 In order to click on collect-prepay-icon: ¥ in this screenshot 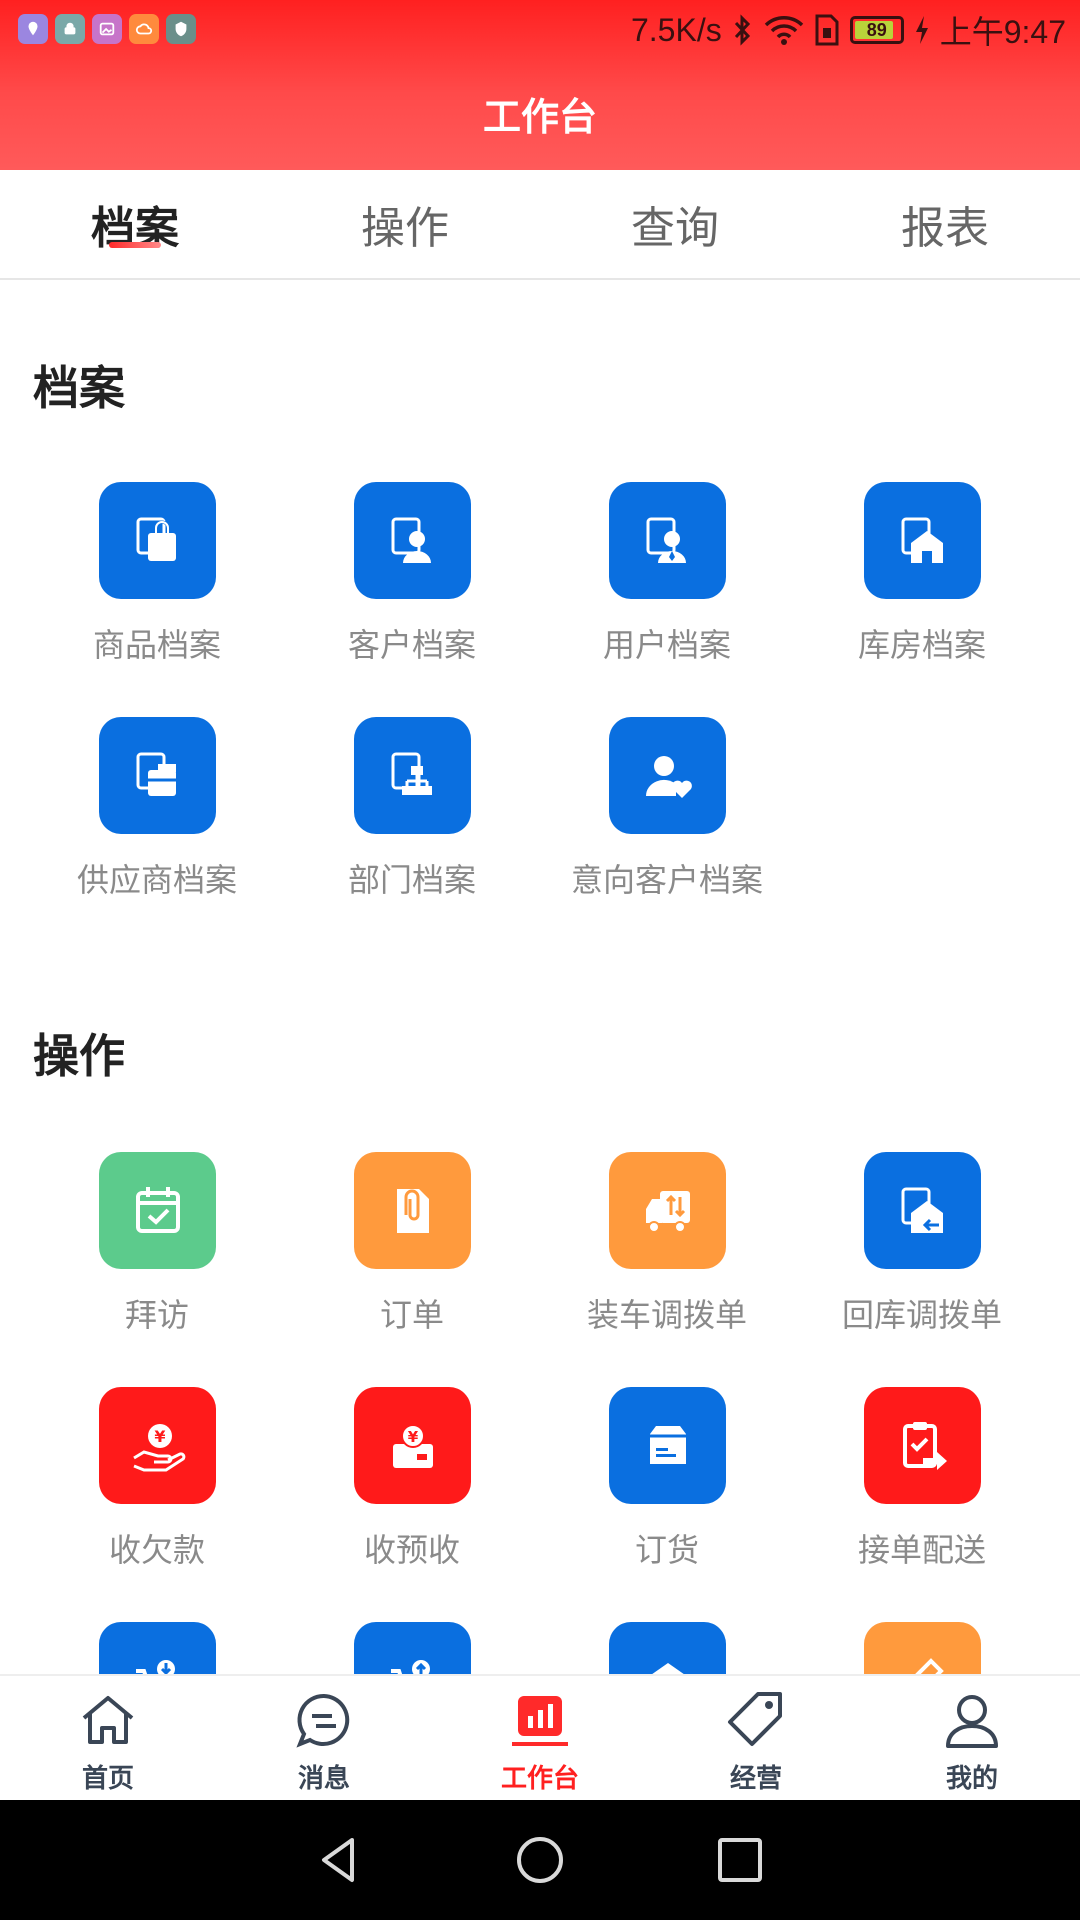, I will do `click(412, 1445)`.